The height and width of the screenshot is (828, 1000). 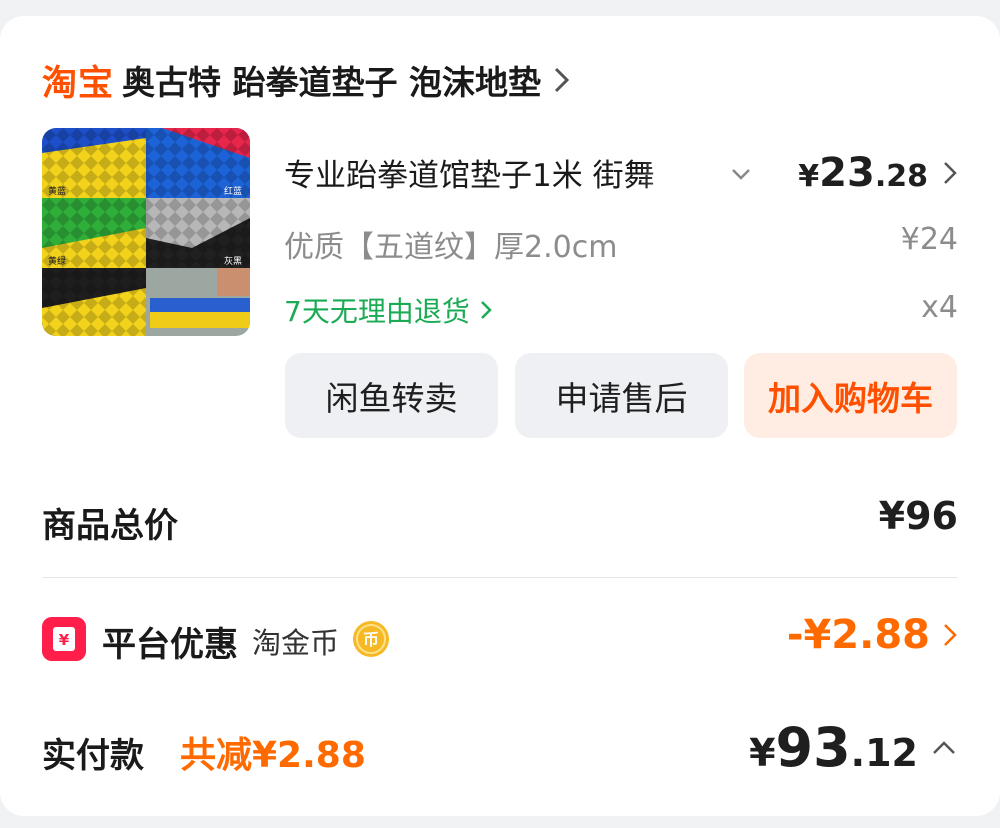 I want to click on thumb-label: 灰黑, so click(x=233, y=261).